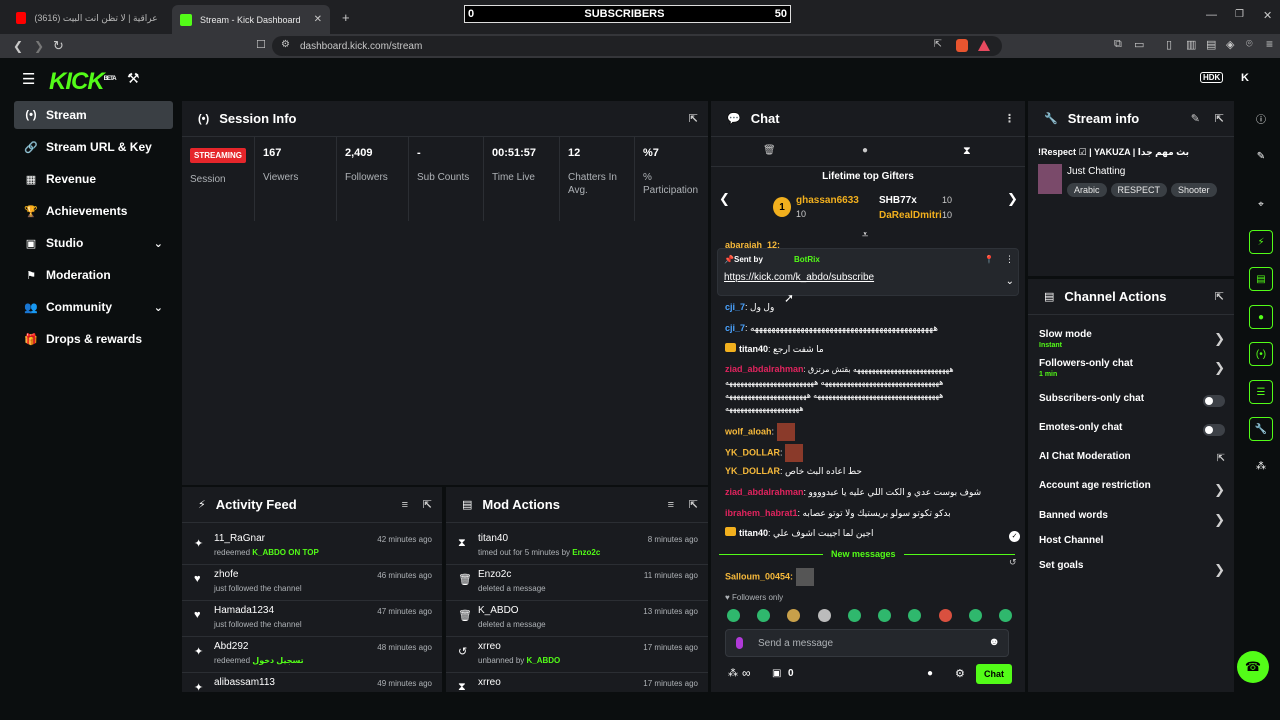 Image resolution: width=1280 pixels, height=720 pixels. What do you see at coordinates (494, 574) in the screenshot?
I see `mod-target-user: Enzo2c` at bounding box center [494, 574].